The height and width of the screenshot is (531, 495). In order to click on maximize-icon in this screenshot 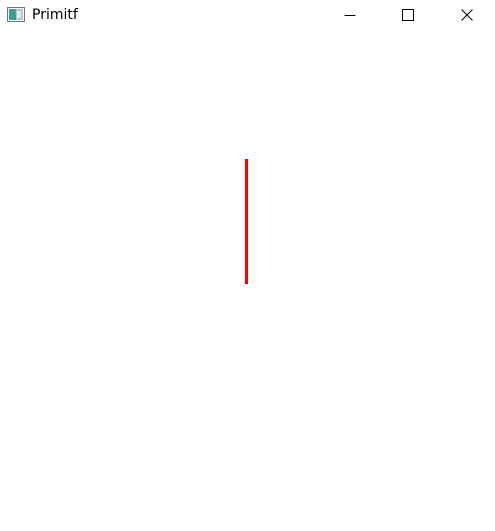, I will do `click(408, 15)`.